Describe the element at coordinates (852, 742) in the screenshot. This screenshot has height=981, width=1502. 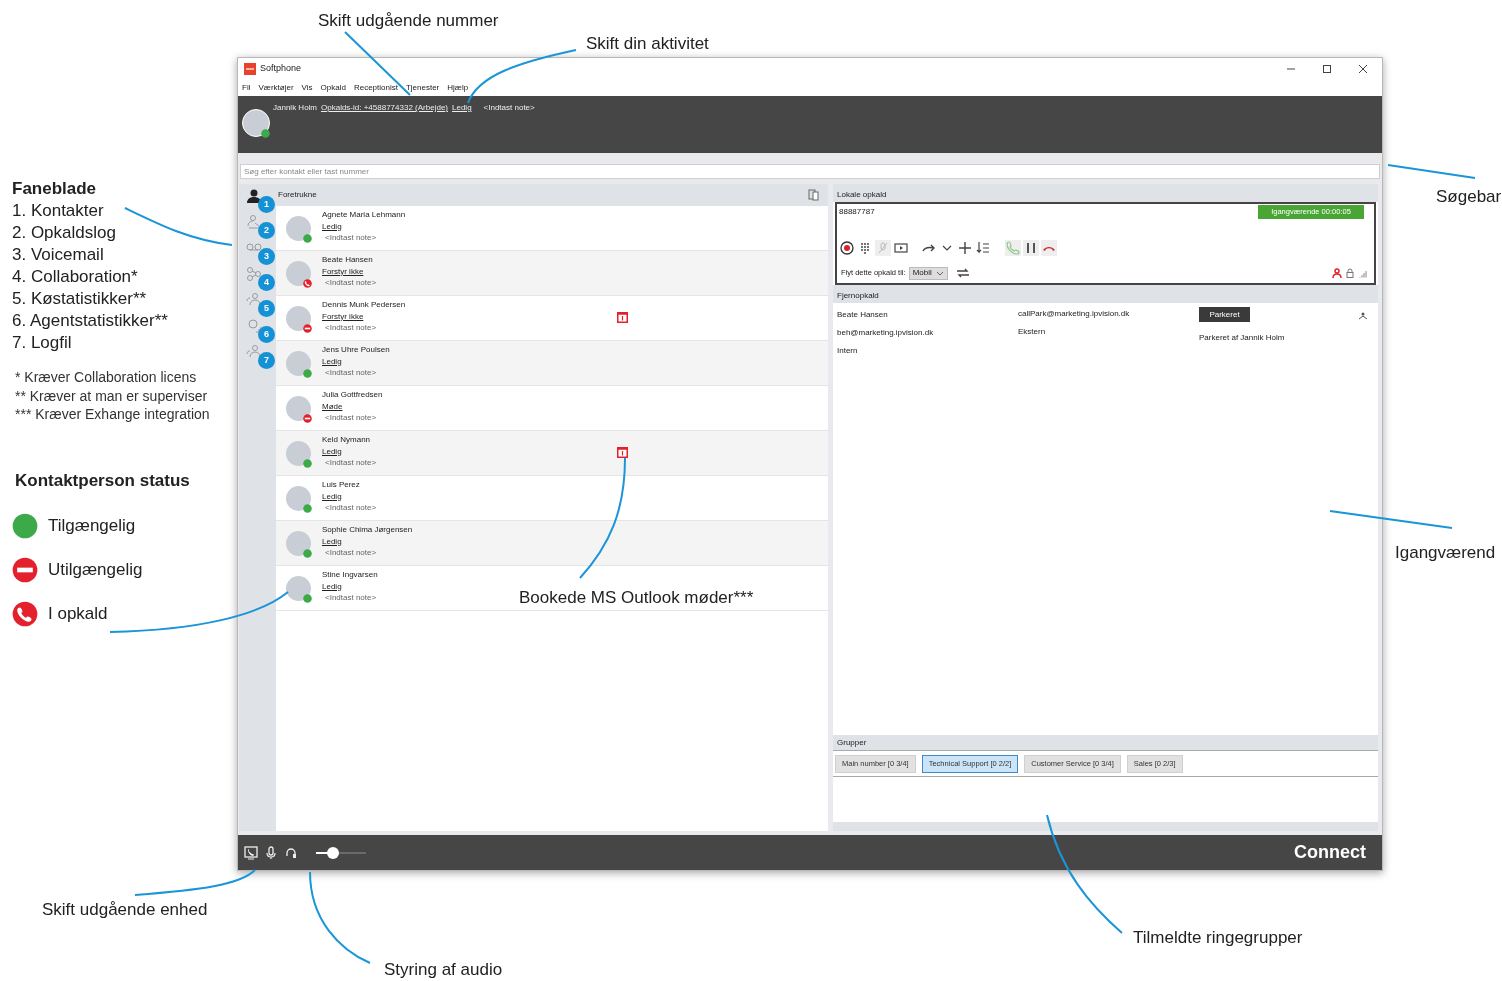
I see `section-title: Grupper` at that location.